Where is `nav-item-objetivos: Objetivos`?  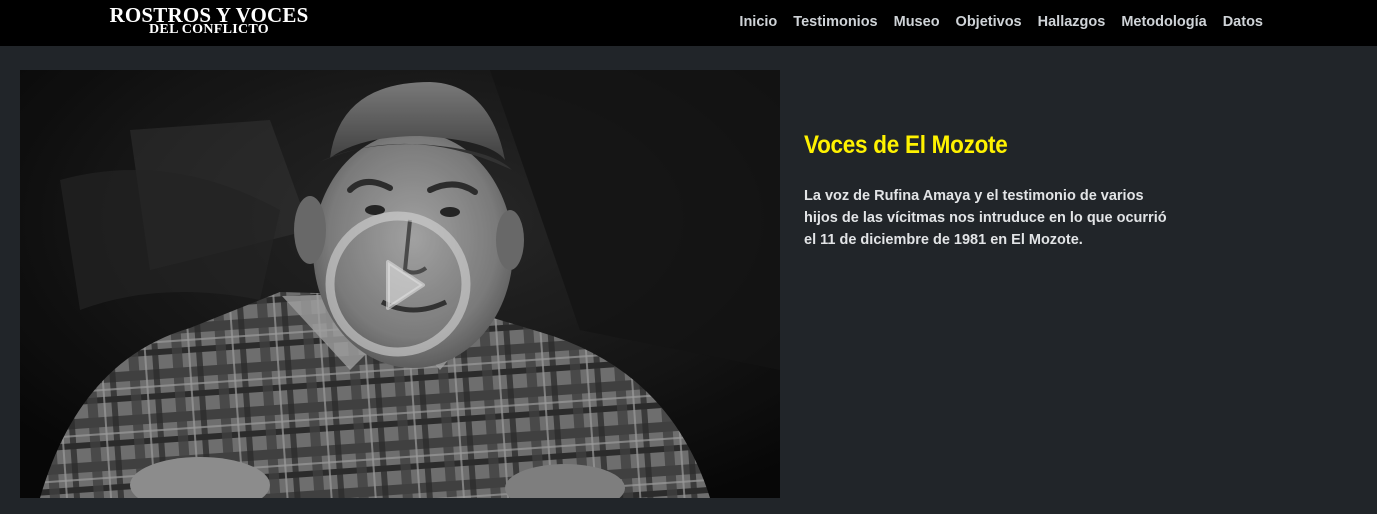
nav-item-objetivos: Objetivos is located at coordinates (989, 22).